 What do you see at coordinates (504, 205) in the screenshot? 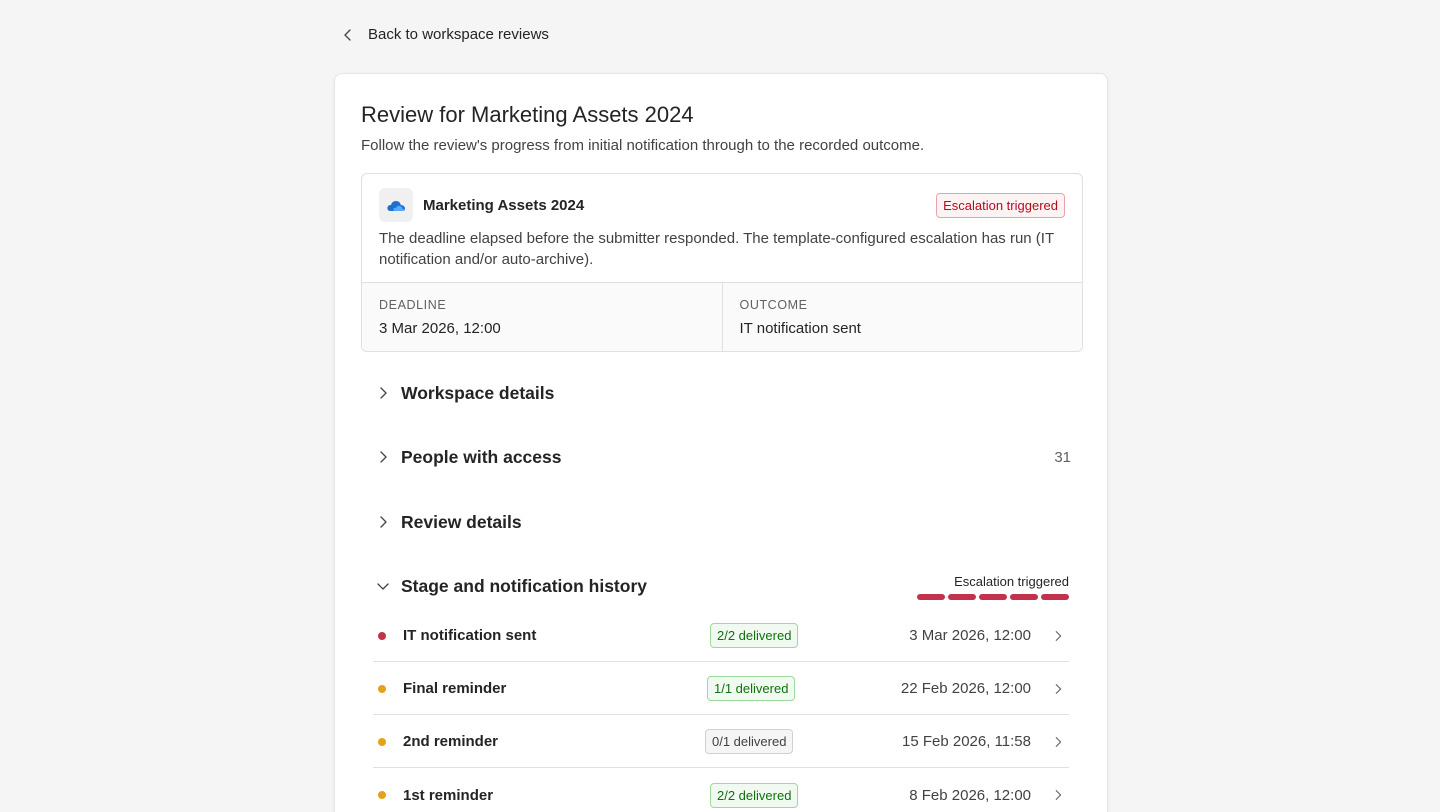
I see `workspace-name: Marketing Assets 2024` at bounding box center [504, 205].